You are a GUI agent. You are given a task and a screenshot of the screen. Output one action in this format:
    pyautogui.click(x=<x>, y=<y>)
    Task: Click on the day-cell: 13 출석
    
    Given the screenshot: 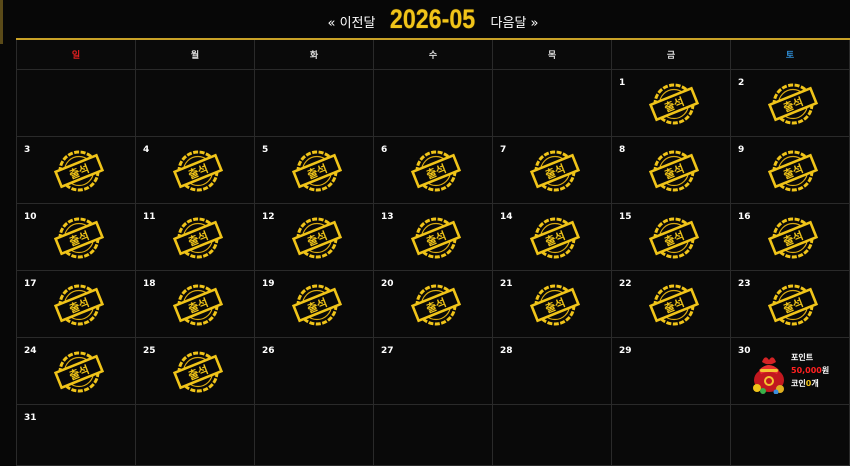 What is the action you would take?
    pyautogui.click(x=433, y=237)
    